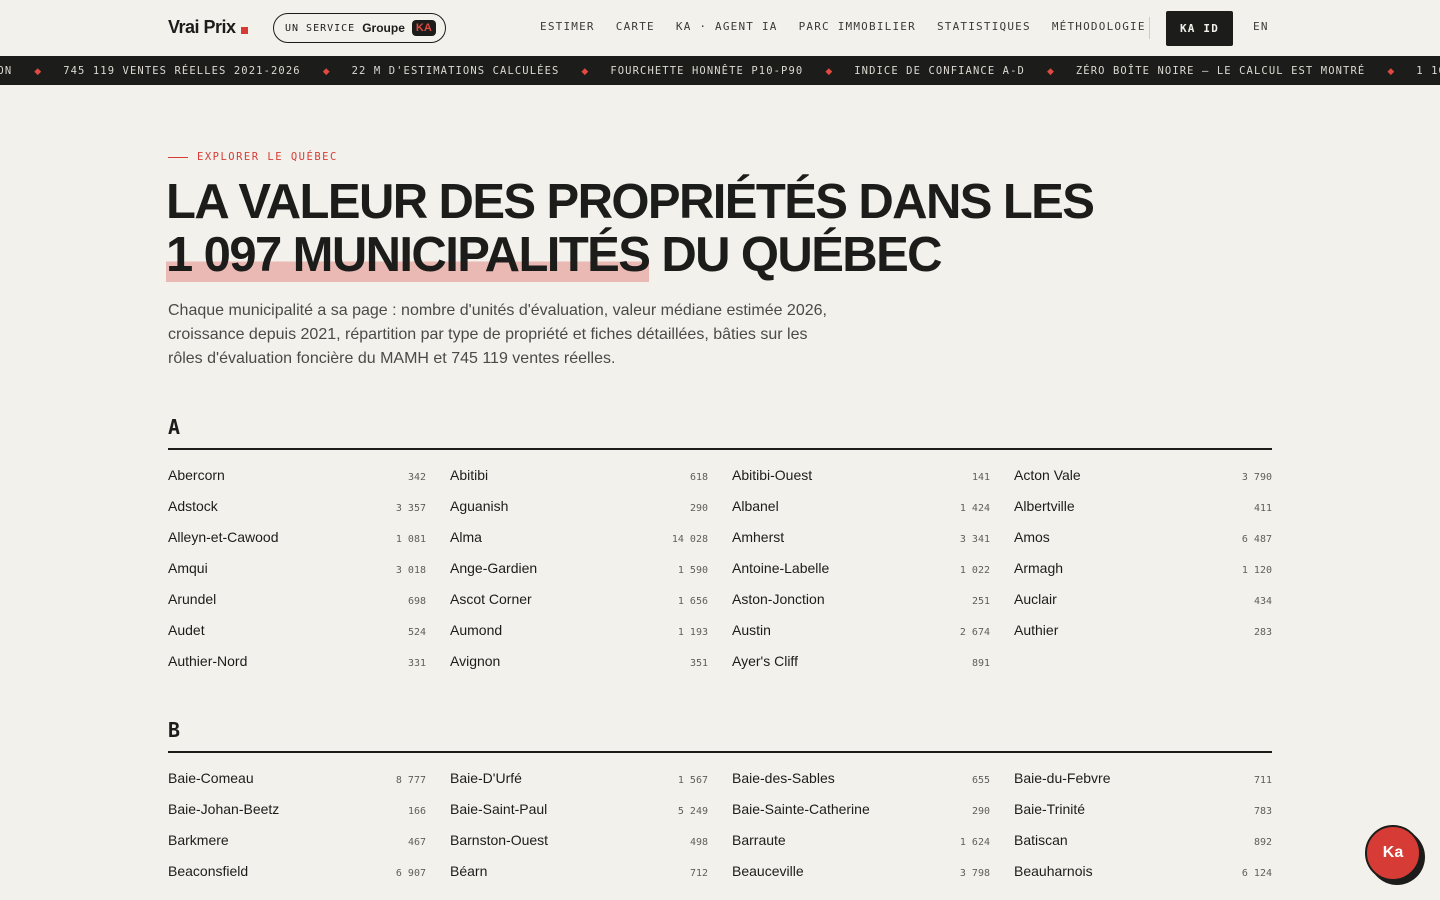 Image resolution: width=1440 pixels, height=900 pixels. Describe the element at coordinates (416, 632) in the screenshot. I see `municipality-unit-count: 524` at that location.